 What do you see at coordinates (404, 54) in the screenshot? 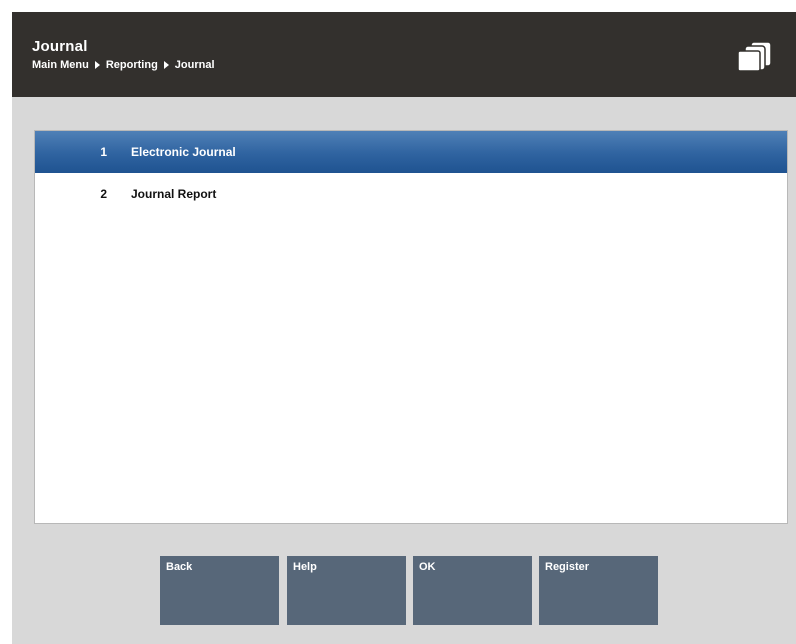
I see `title-bar: Journal Main Menu Reporting Journal` at bounding box center [404, 54].